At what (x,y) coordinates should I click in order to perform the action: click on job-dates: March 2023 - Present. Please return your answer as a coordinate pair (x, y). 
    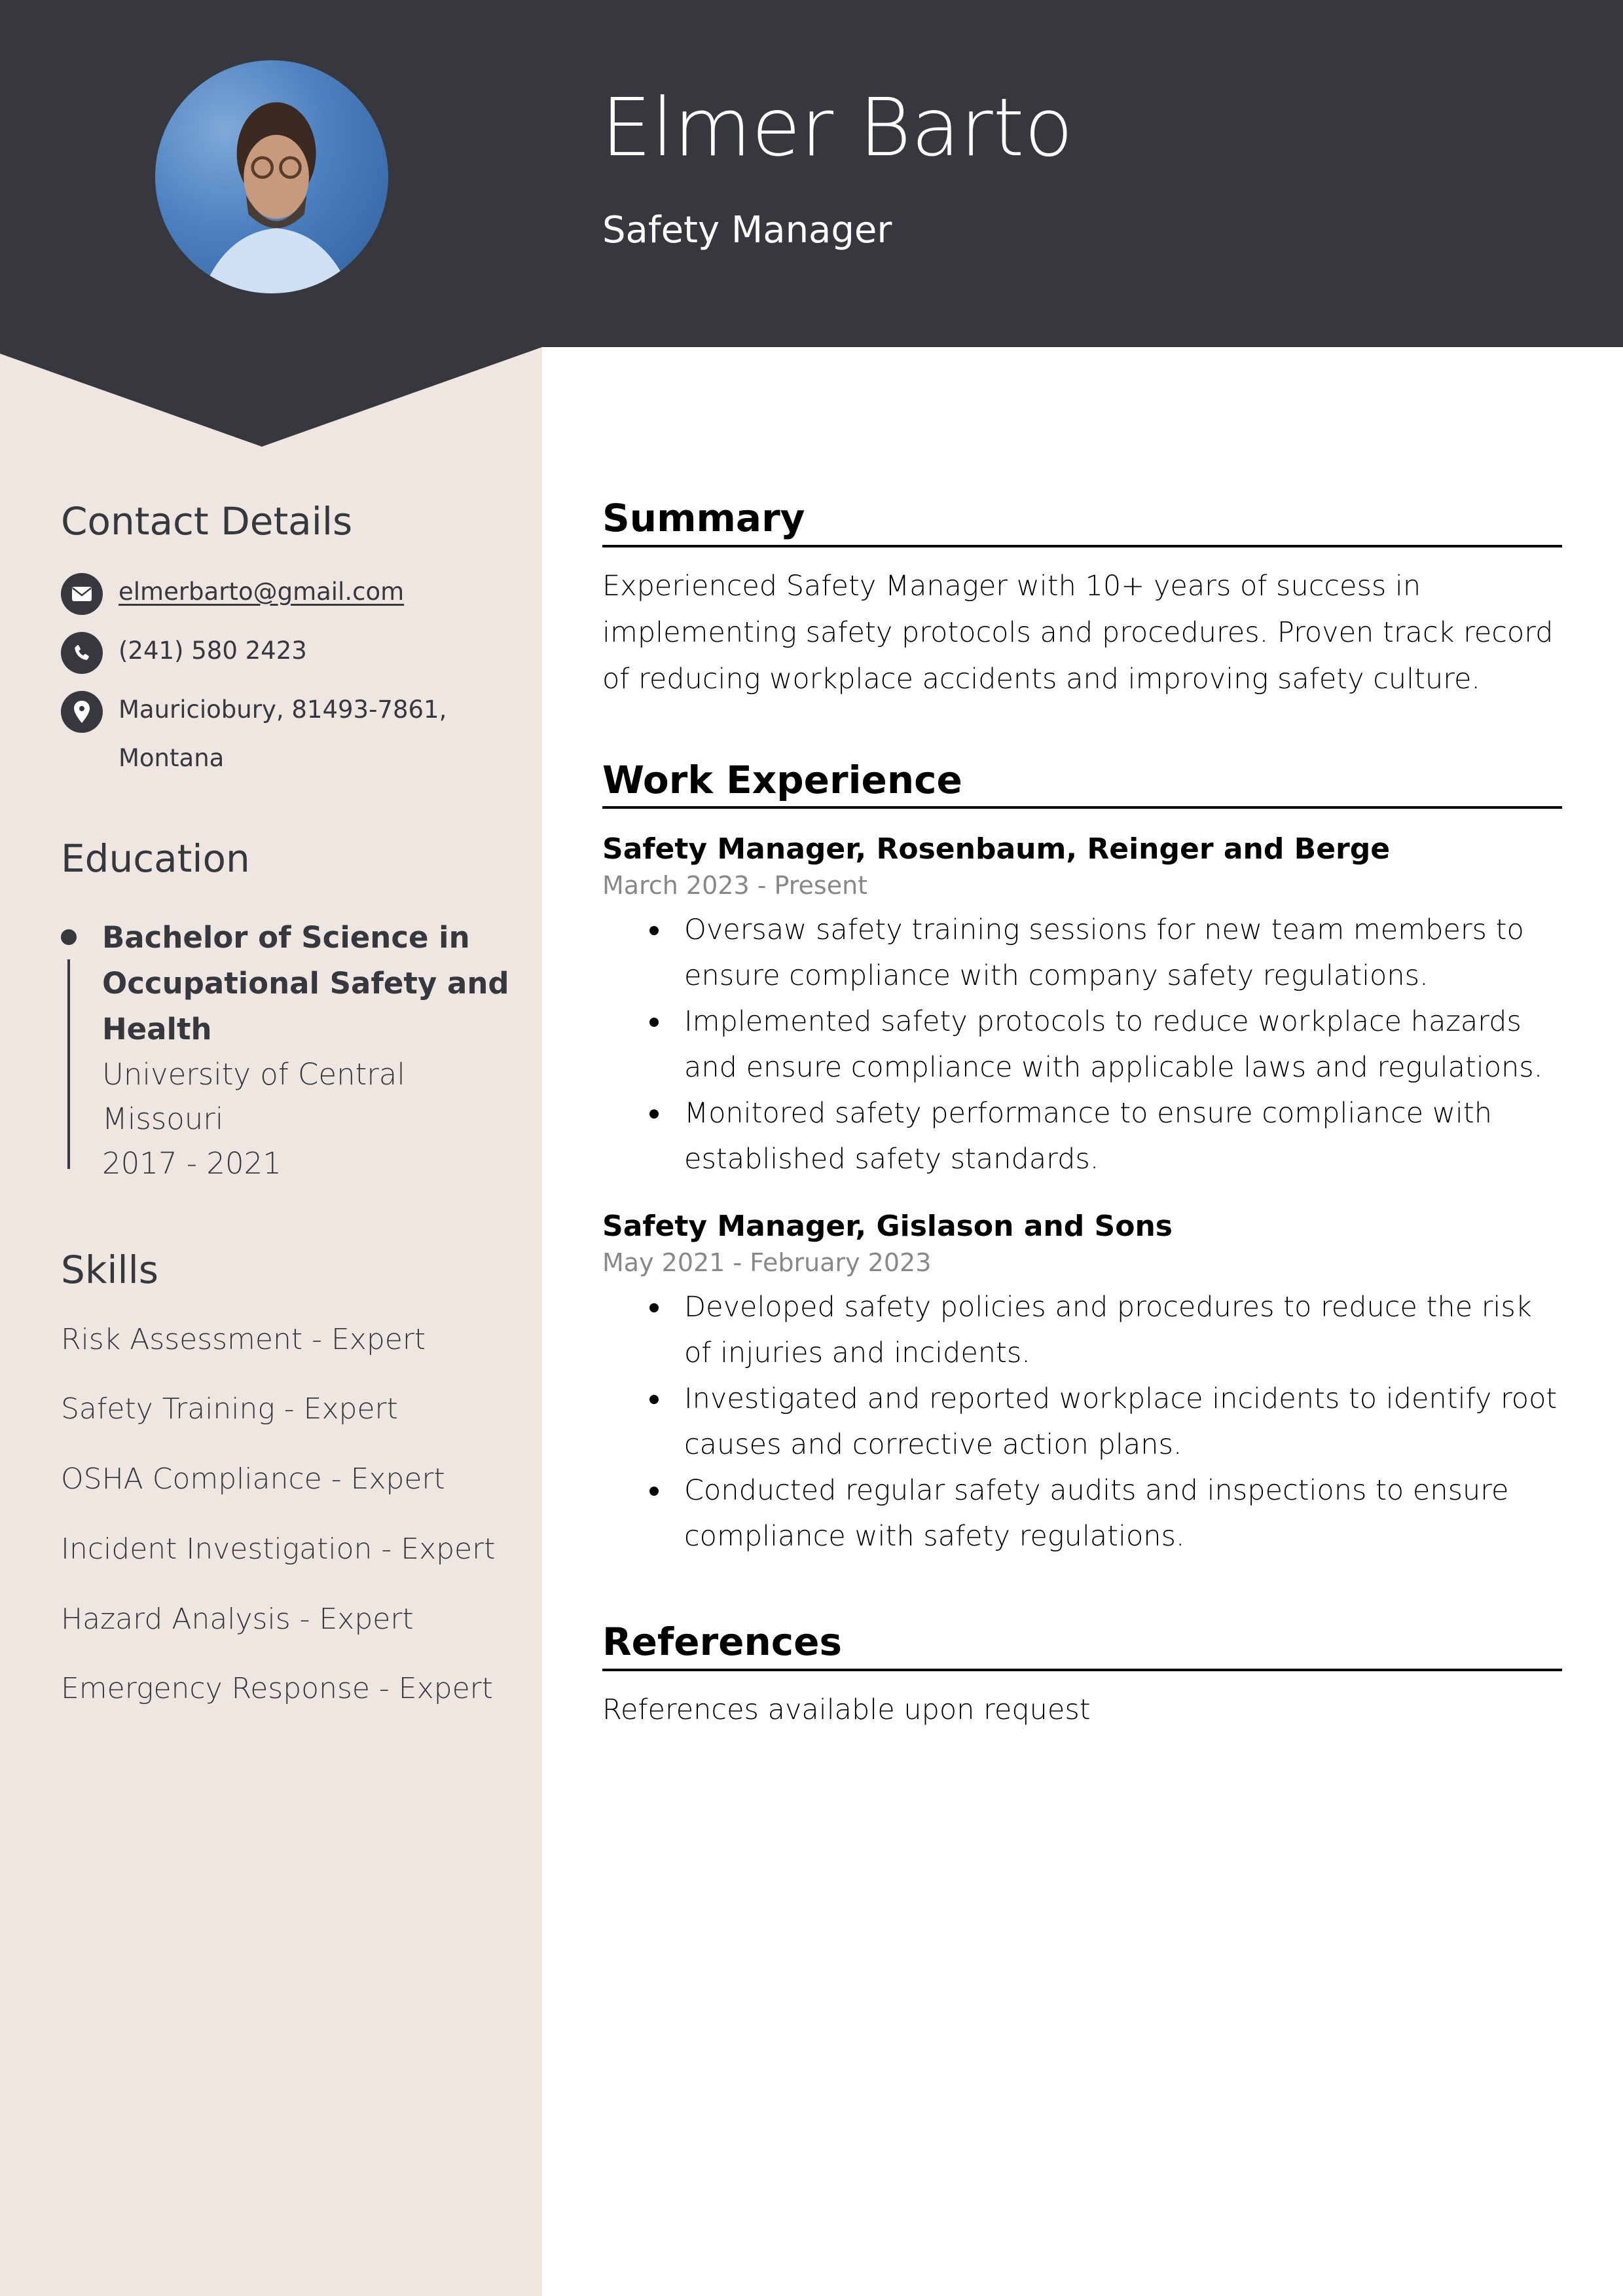
    Looking at the image, I should click on (735, 885).